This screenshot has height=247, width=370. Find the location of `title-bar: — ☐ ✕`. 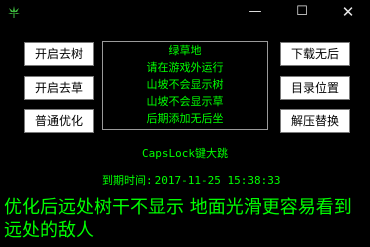

title-bar: — ☐ ✕ is located at coordinates (185, 13).